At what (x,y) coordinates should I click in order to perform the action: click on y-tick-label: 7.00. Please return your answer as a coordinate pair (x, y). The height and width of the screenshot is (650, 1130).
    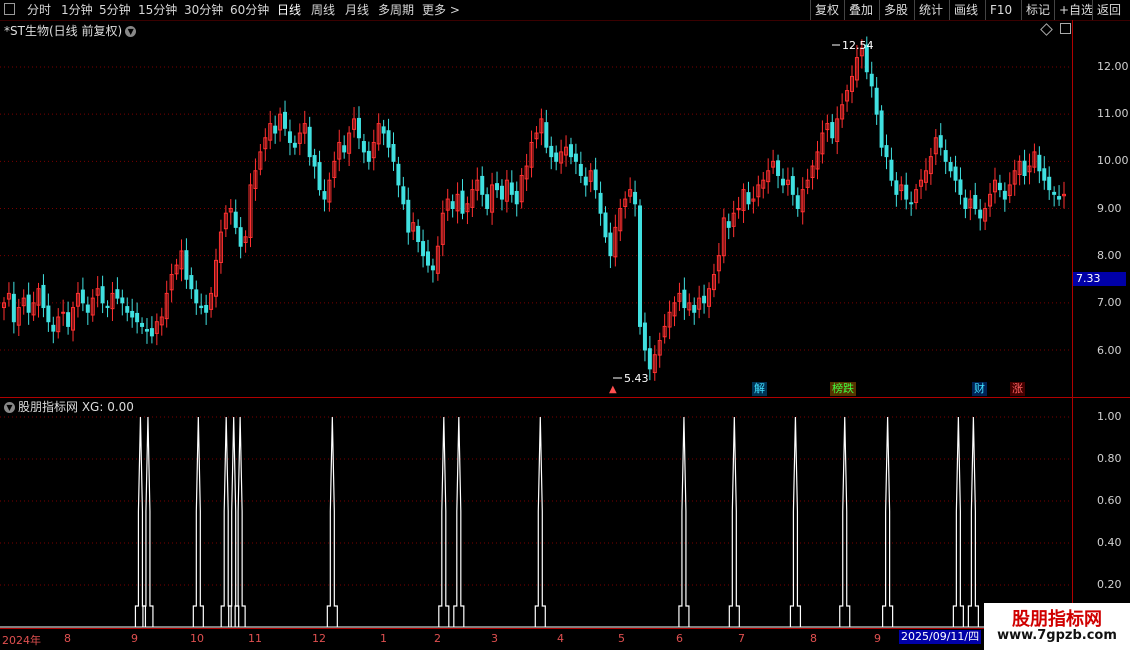
    Looking at the image, I should click on (1109, 302).